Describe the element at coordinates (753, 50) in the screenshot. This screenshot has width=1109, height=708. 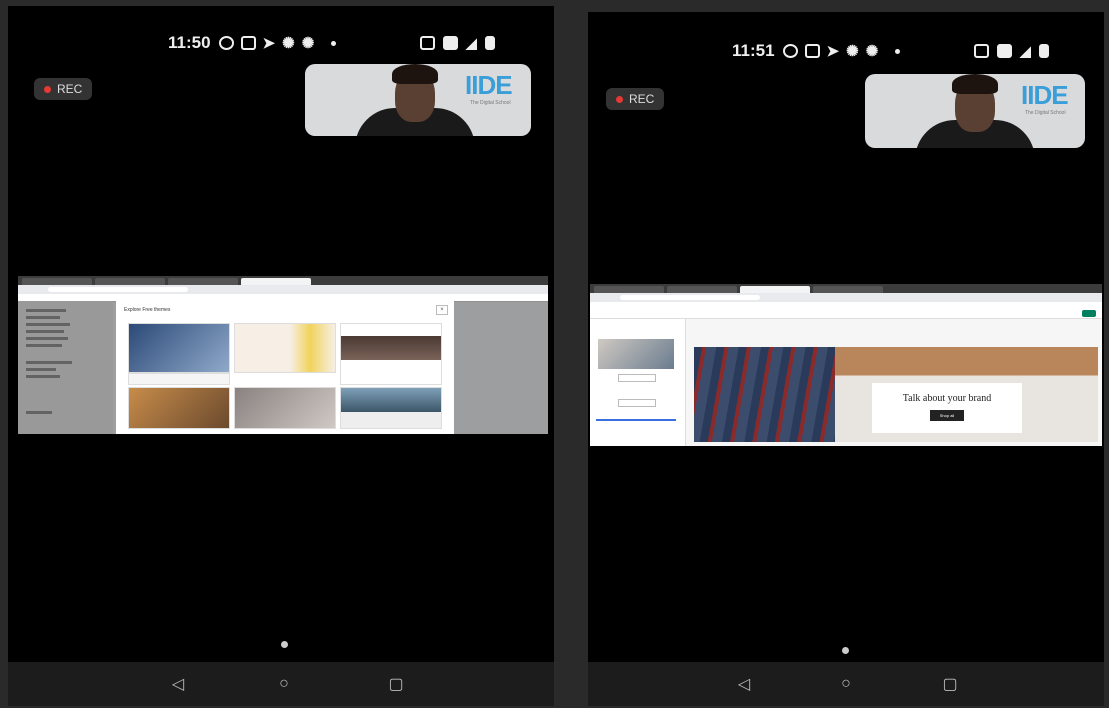
I see `status-time: 11:51` at that location.